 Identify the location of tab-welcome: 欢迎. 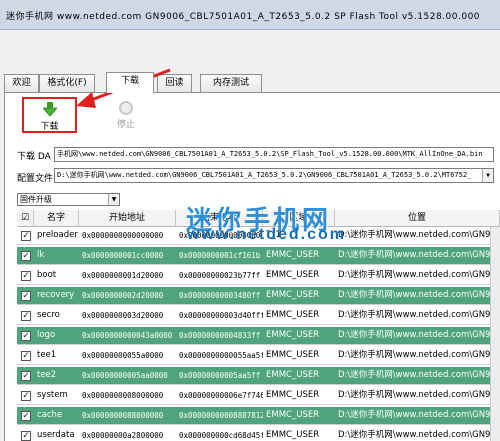
(21, 83).